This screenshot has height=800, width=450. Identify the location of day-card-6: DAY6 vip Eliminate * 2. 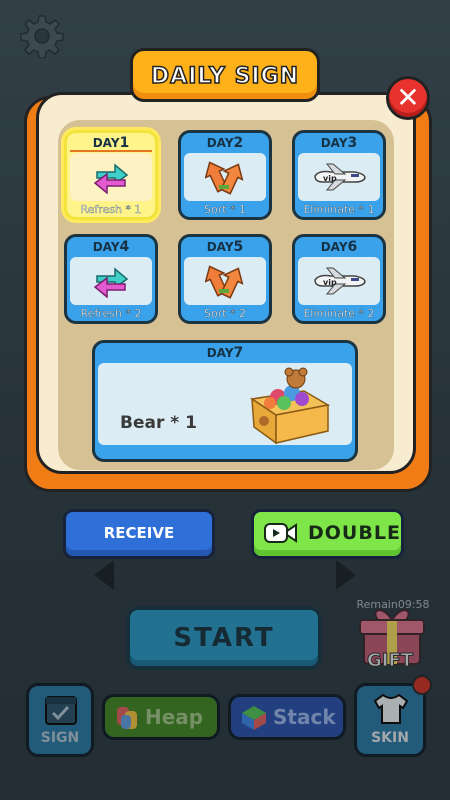
(339, 279).